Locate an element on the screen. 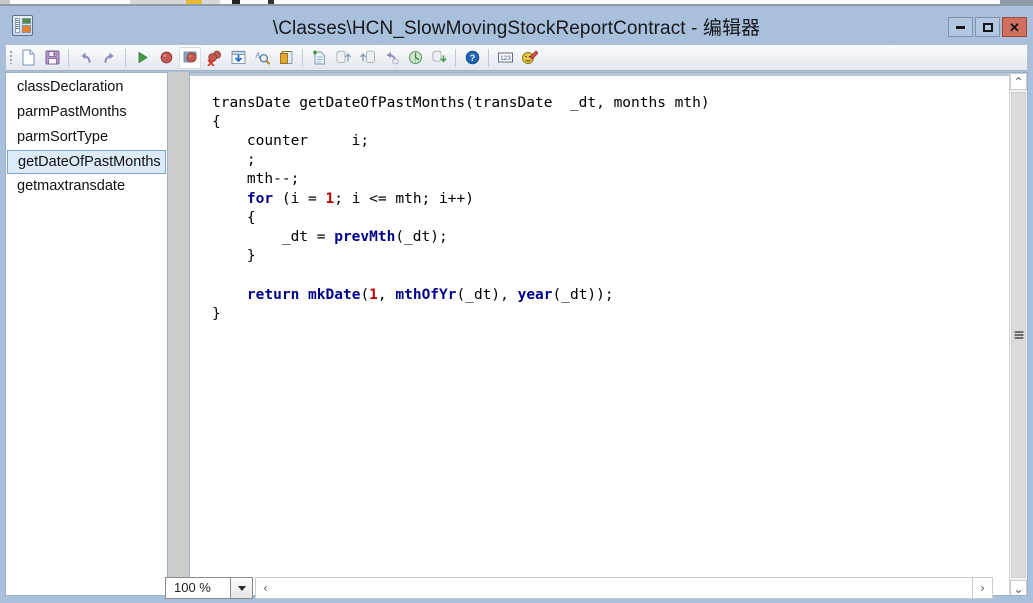  code-token: return is located at coordinates (273, 294).